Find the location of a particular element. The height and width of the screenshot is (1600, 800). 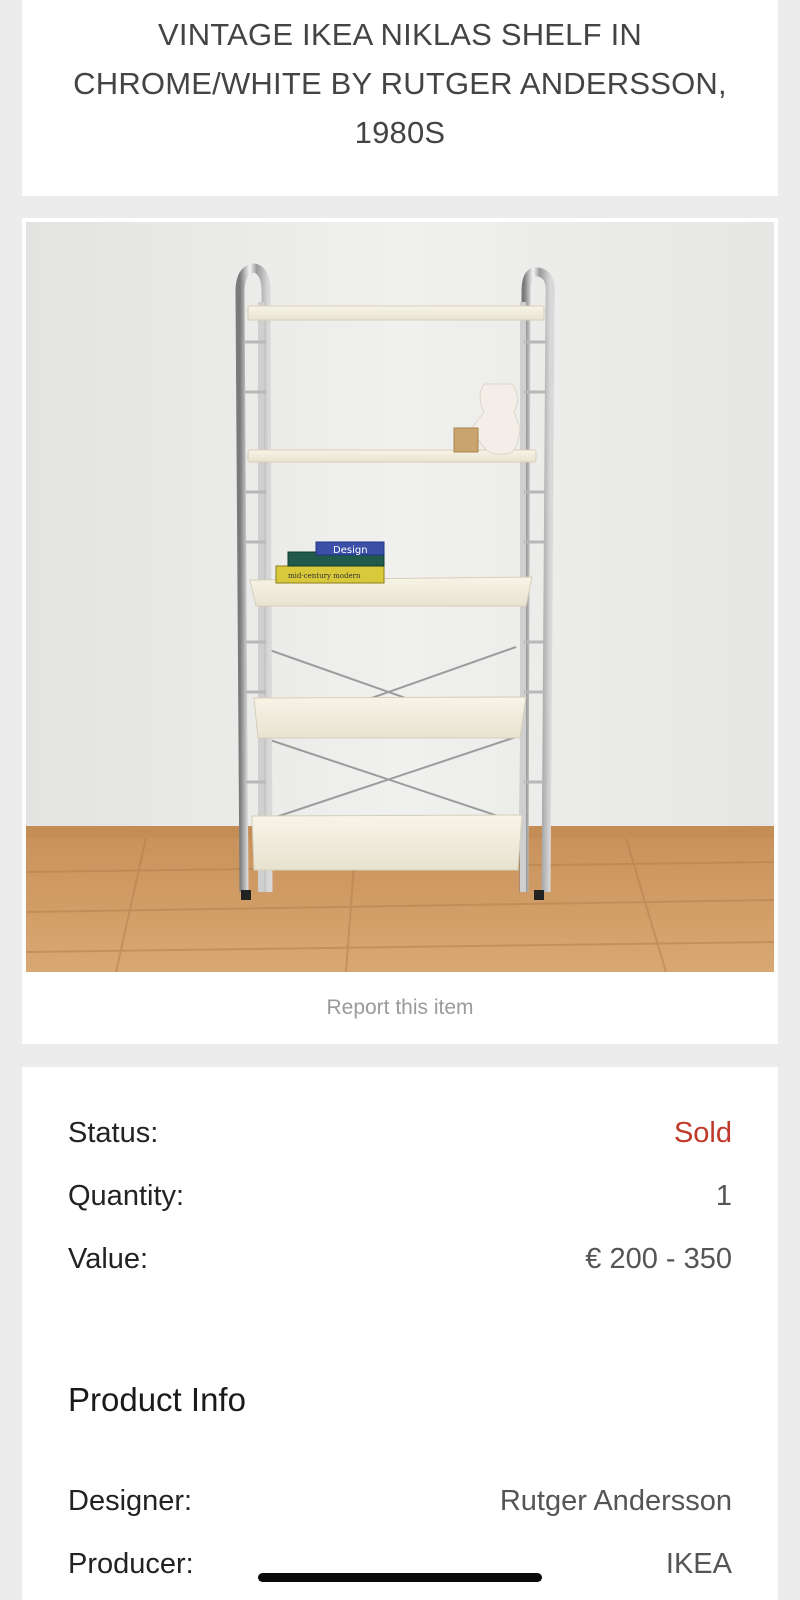

designer-value: Rutger Andersson is located at coordinates (616, 1501).